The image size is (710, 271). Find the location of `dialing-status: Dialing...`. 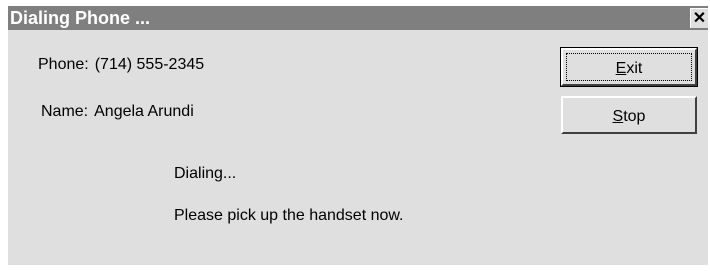

dialing-status: Dialing... is located at coordinates (205, 173).